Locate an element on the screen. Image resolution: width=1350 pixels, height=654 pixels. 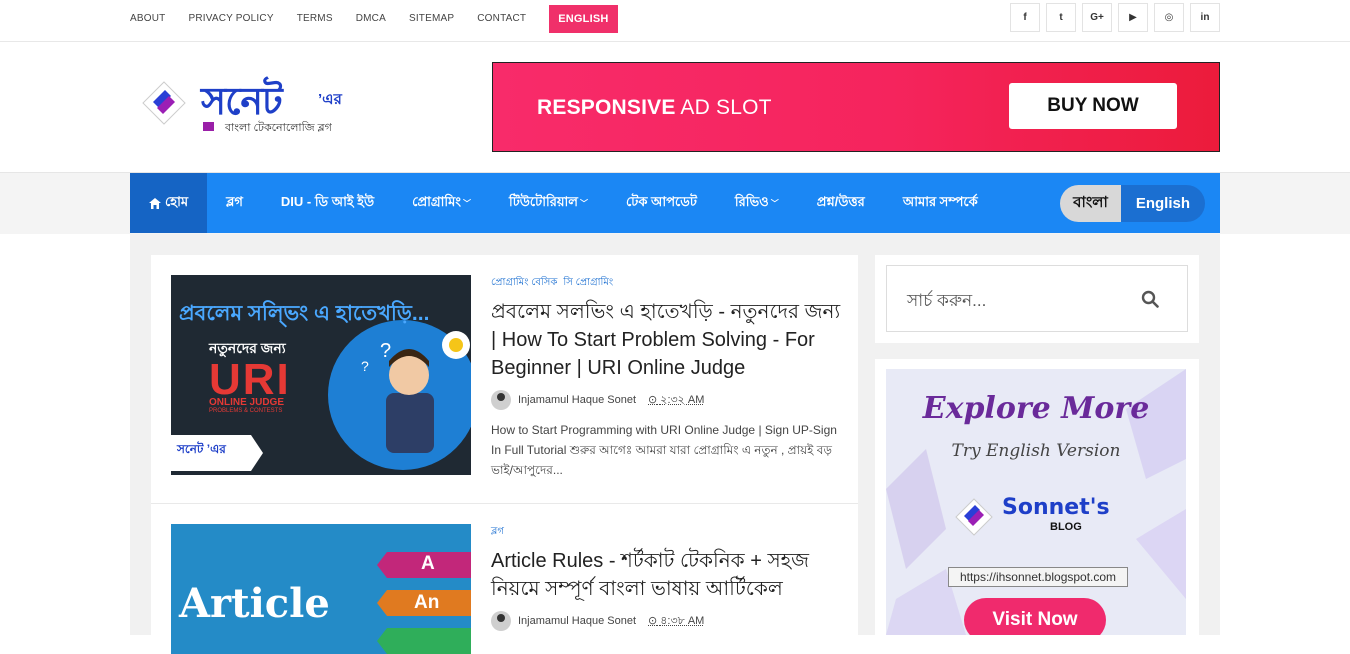
promo-logo-icon is located at coordinates (974, 517).